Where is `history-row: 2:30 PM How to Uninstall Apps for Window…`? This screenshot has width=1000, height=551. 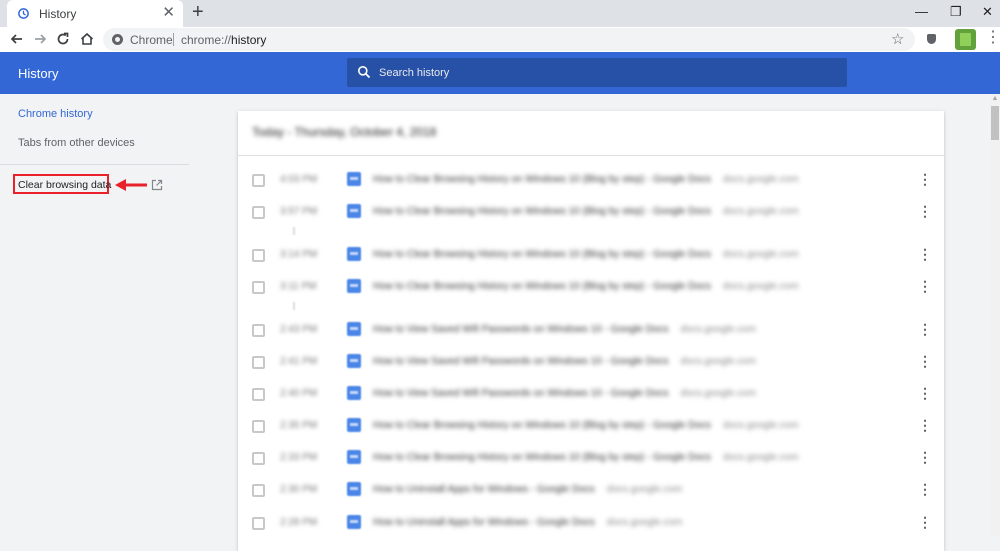
history-row: 2:30 PM How to Uninstall Apps for Window… is located at coordinates (591, 491).